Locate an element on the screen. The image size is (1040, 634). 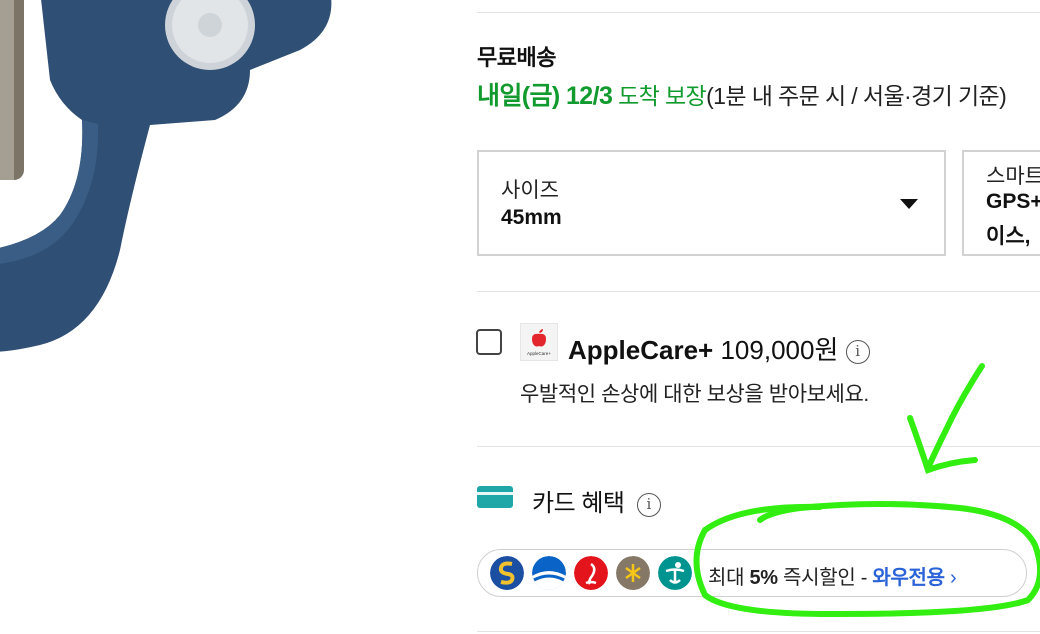
lotte-icon is located at coordinates (591, 573).